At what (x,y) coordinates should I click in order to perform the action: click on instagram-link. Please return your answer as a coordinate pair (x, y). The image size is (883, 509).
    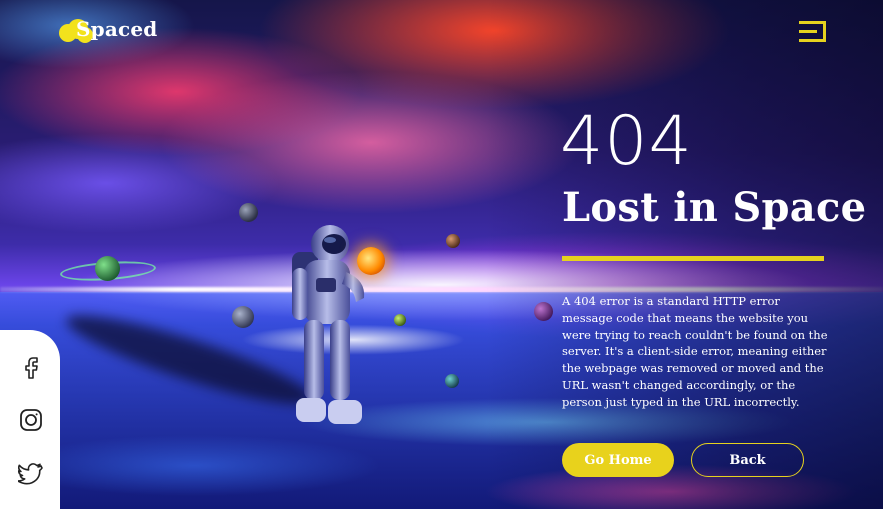
    Looking at the image, I should click on (31, 420).